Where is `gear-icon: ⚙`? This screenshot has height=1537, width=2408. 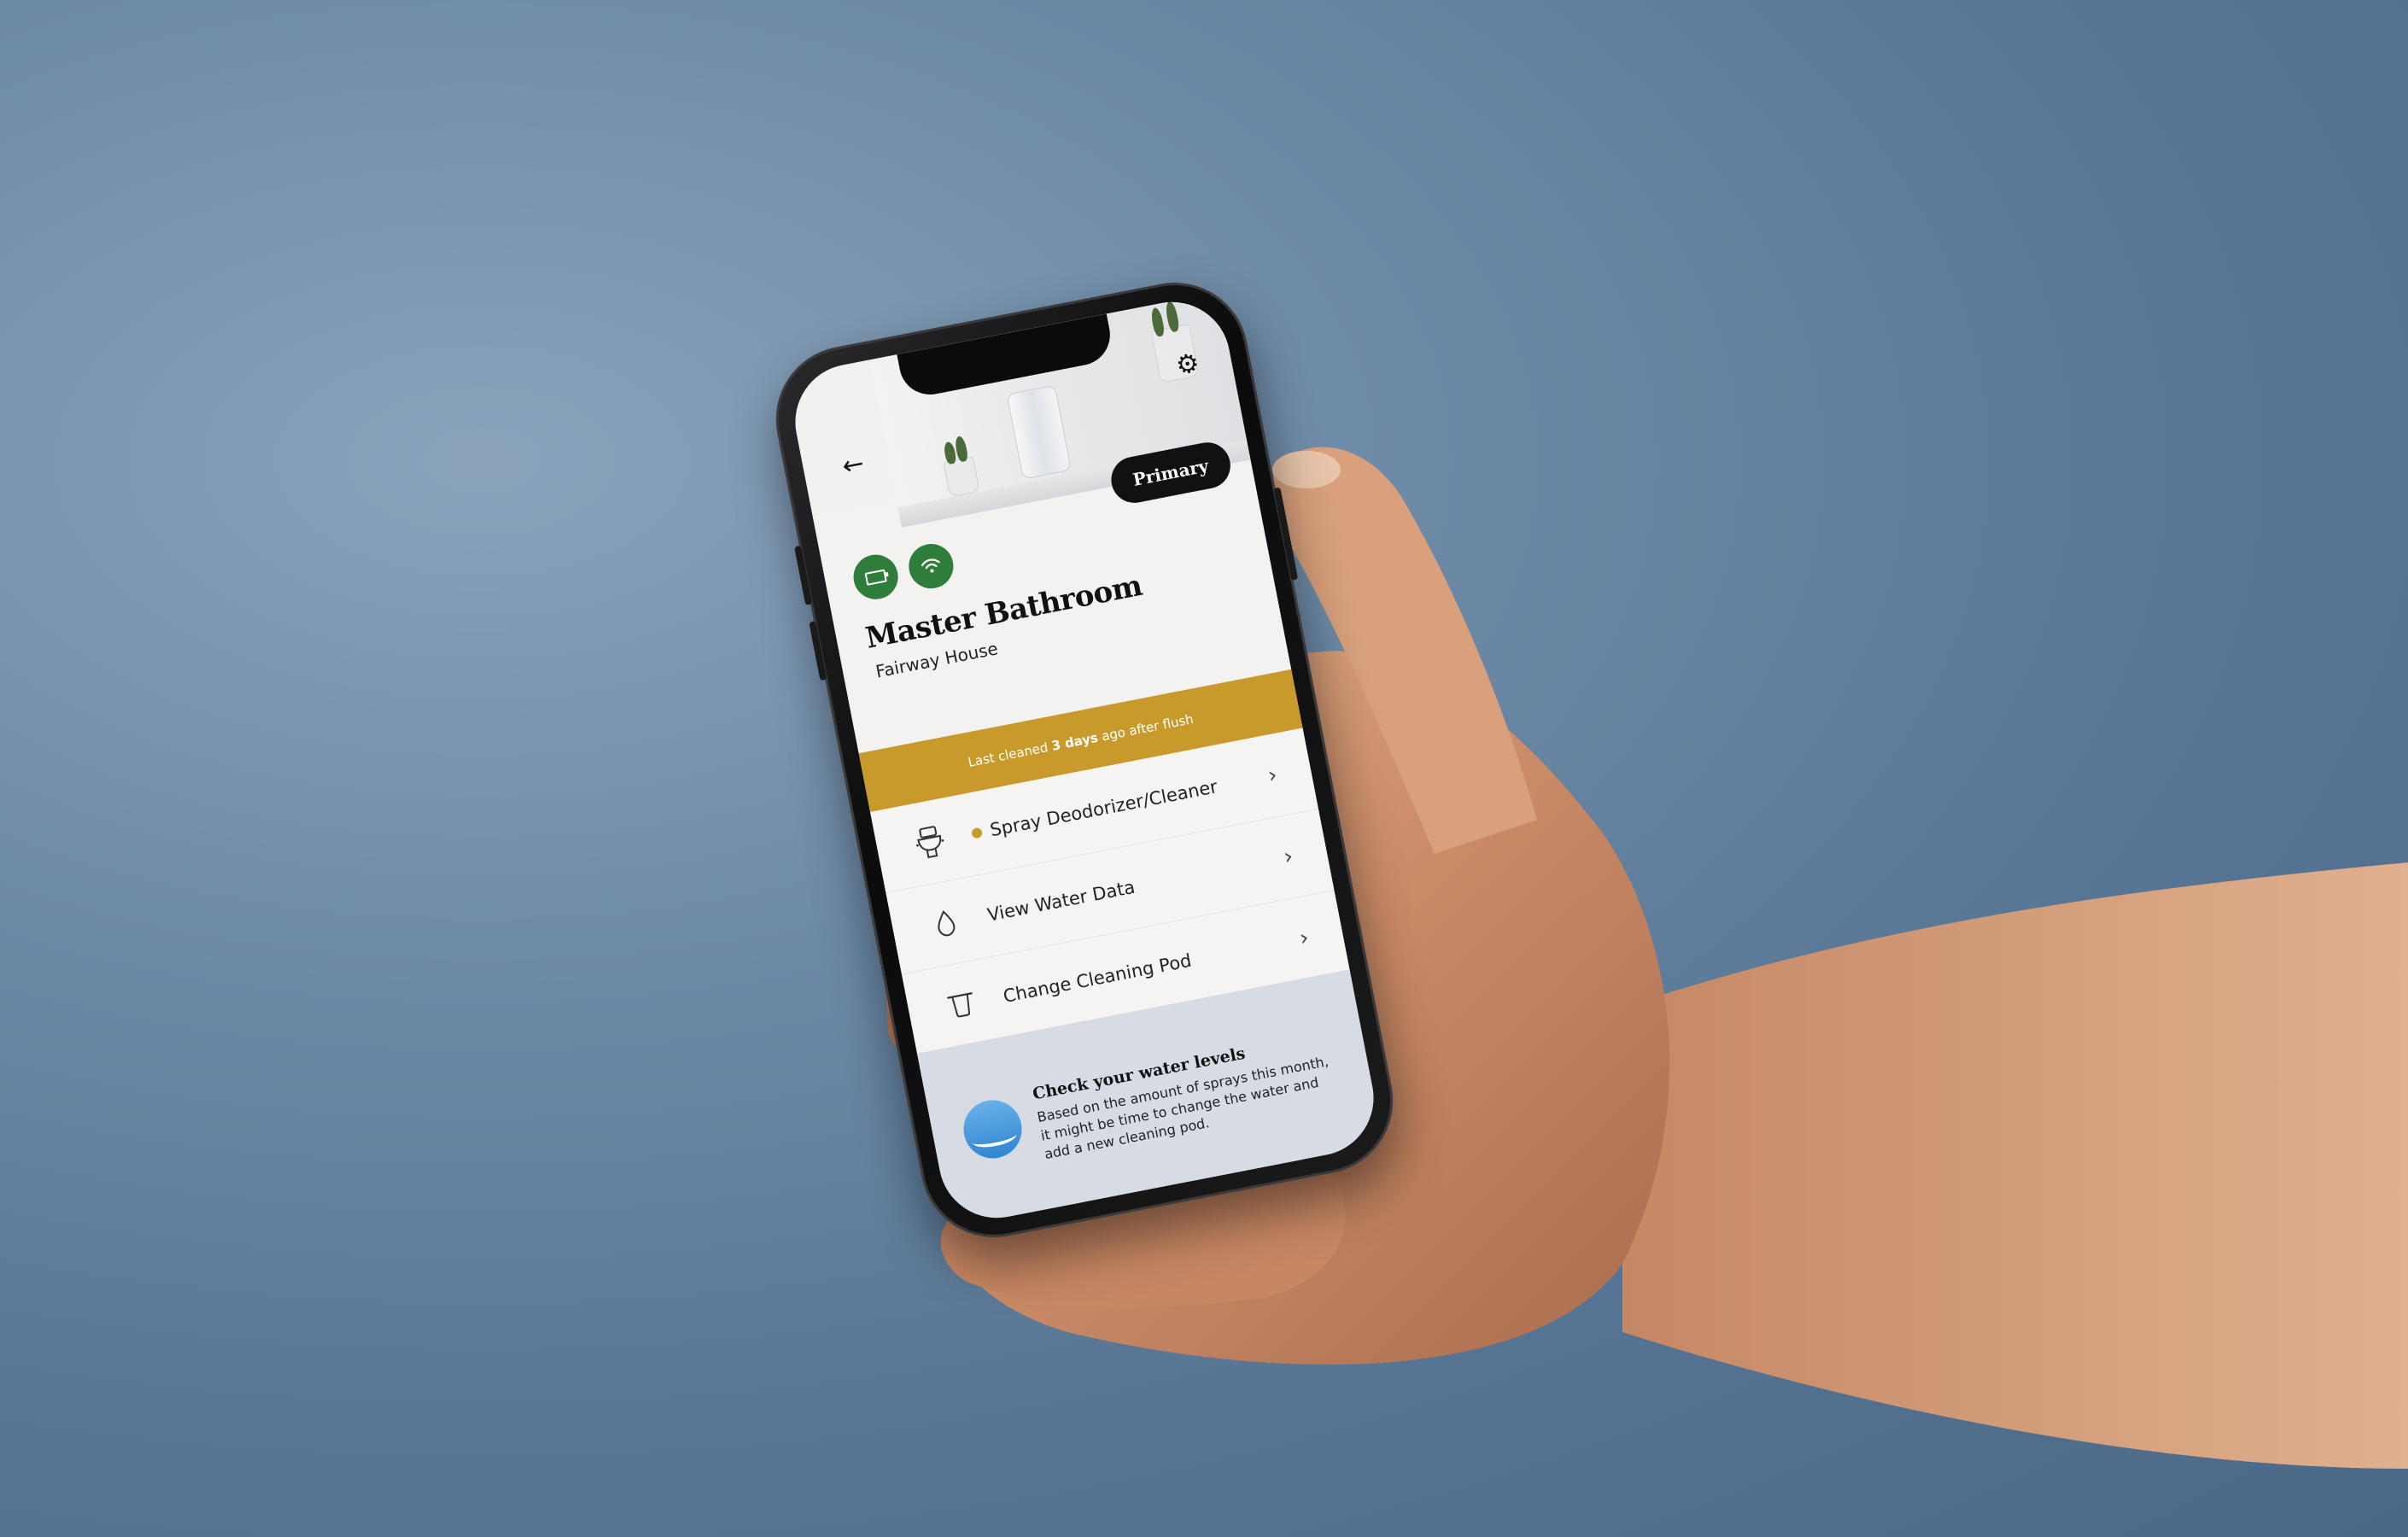 gear-icon: ⚙ is located at coordinates (1187, 365).